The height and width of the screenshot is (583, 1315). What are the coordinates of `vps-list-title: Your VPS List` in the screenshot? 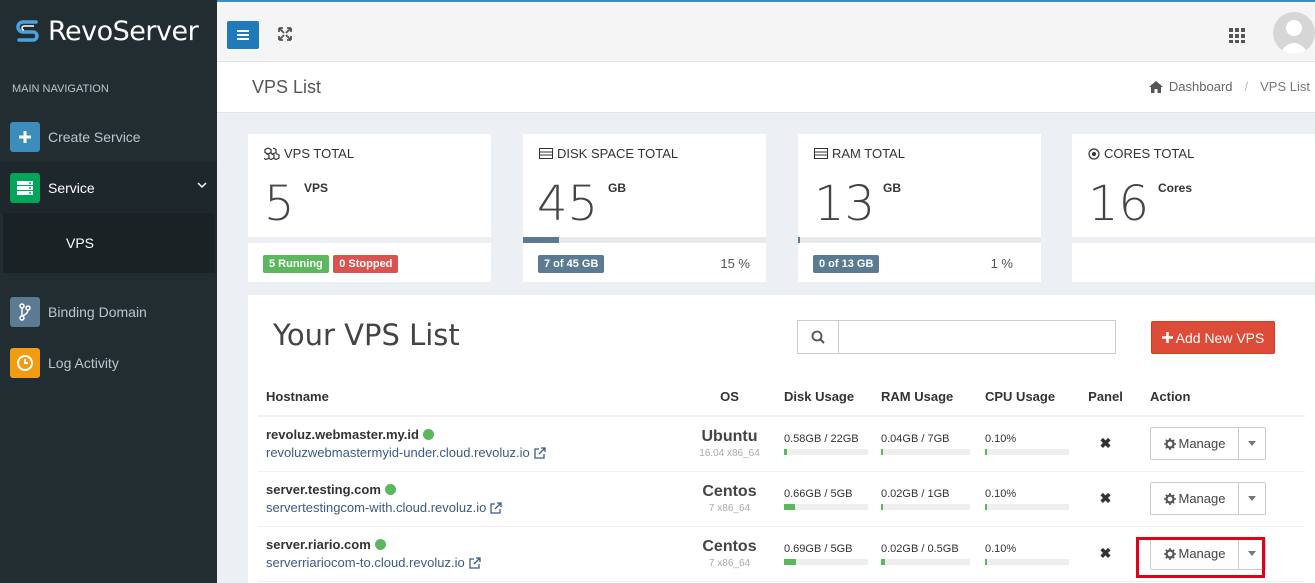 It's located at (366, 335).